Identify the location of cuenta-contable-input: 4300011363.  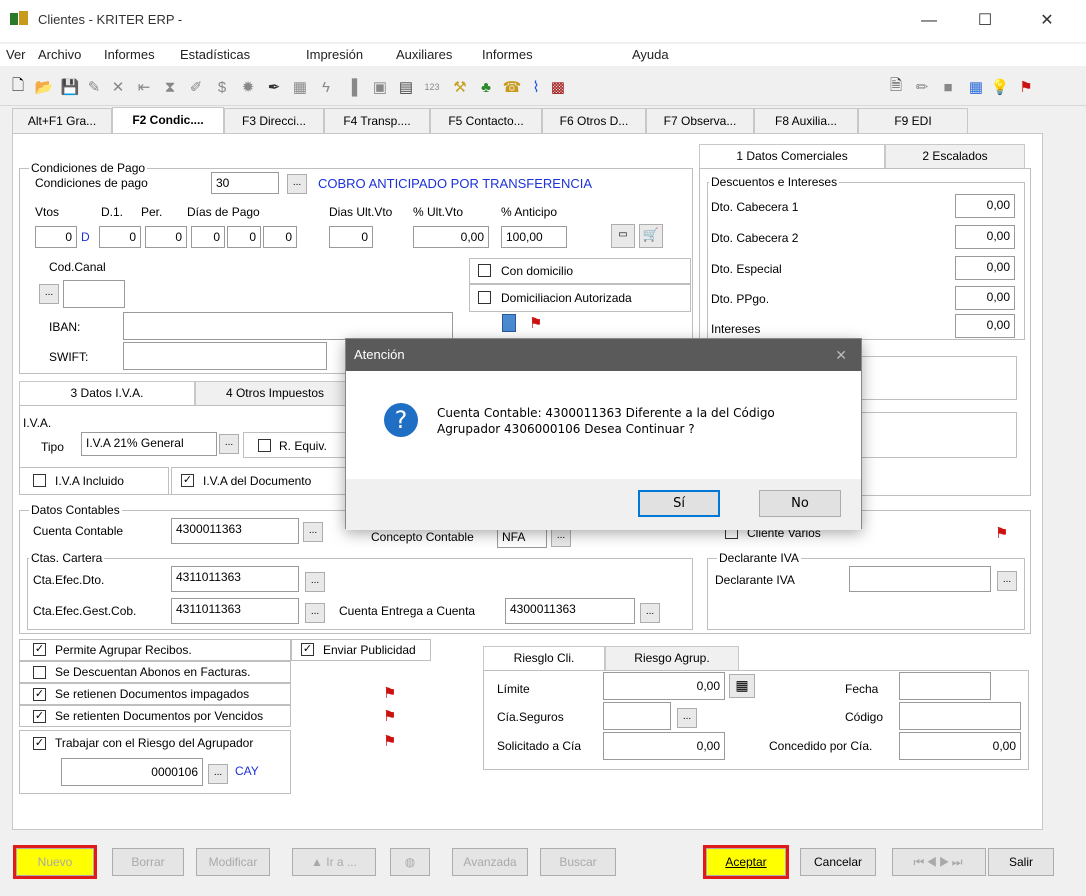
(235, 531).